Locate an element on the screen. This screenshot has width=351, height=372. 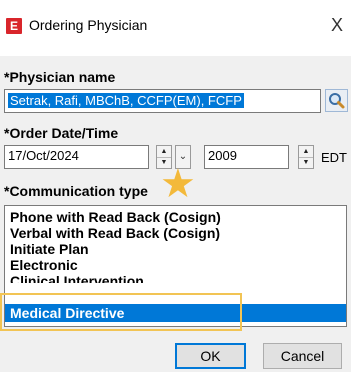
communication-type-label: *Communication type is located at coordinates (76, 191).